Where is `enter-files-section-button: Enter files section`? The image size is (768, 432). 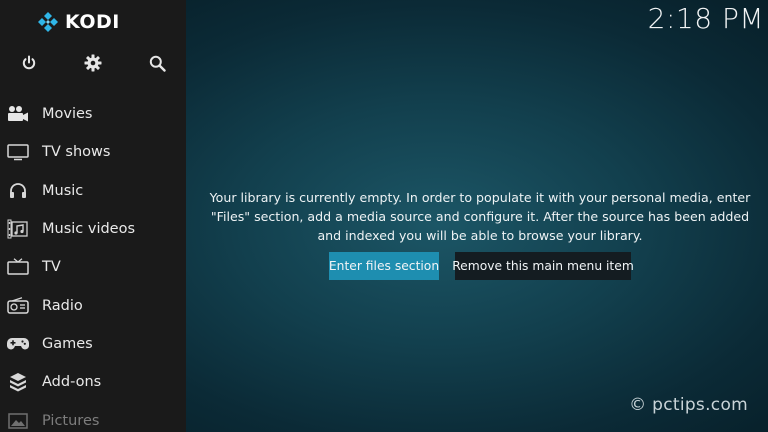 enter-files-section-button: Enter files section is located at coordinates (384, 266).